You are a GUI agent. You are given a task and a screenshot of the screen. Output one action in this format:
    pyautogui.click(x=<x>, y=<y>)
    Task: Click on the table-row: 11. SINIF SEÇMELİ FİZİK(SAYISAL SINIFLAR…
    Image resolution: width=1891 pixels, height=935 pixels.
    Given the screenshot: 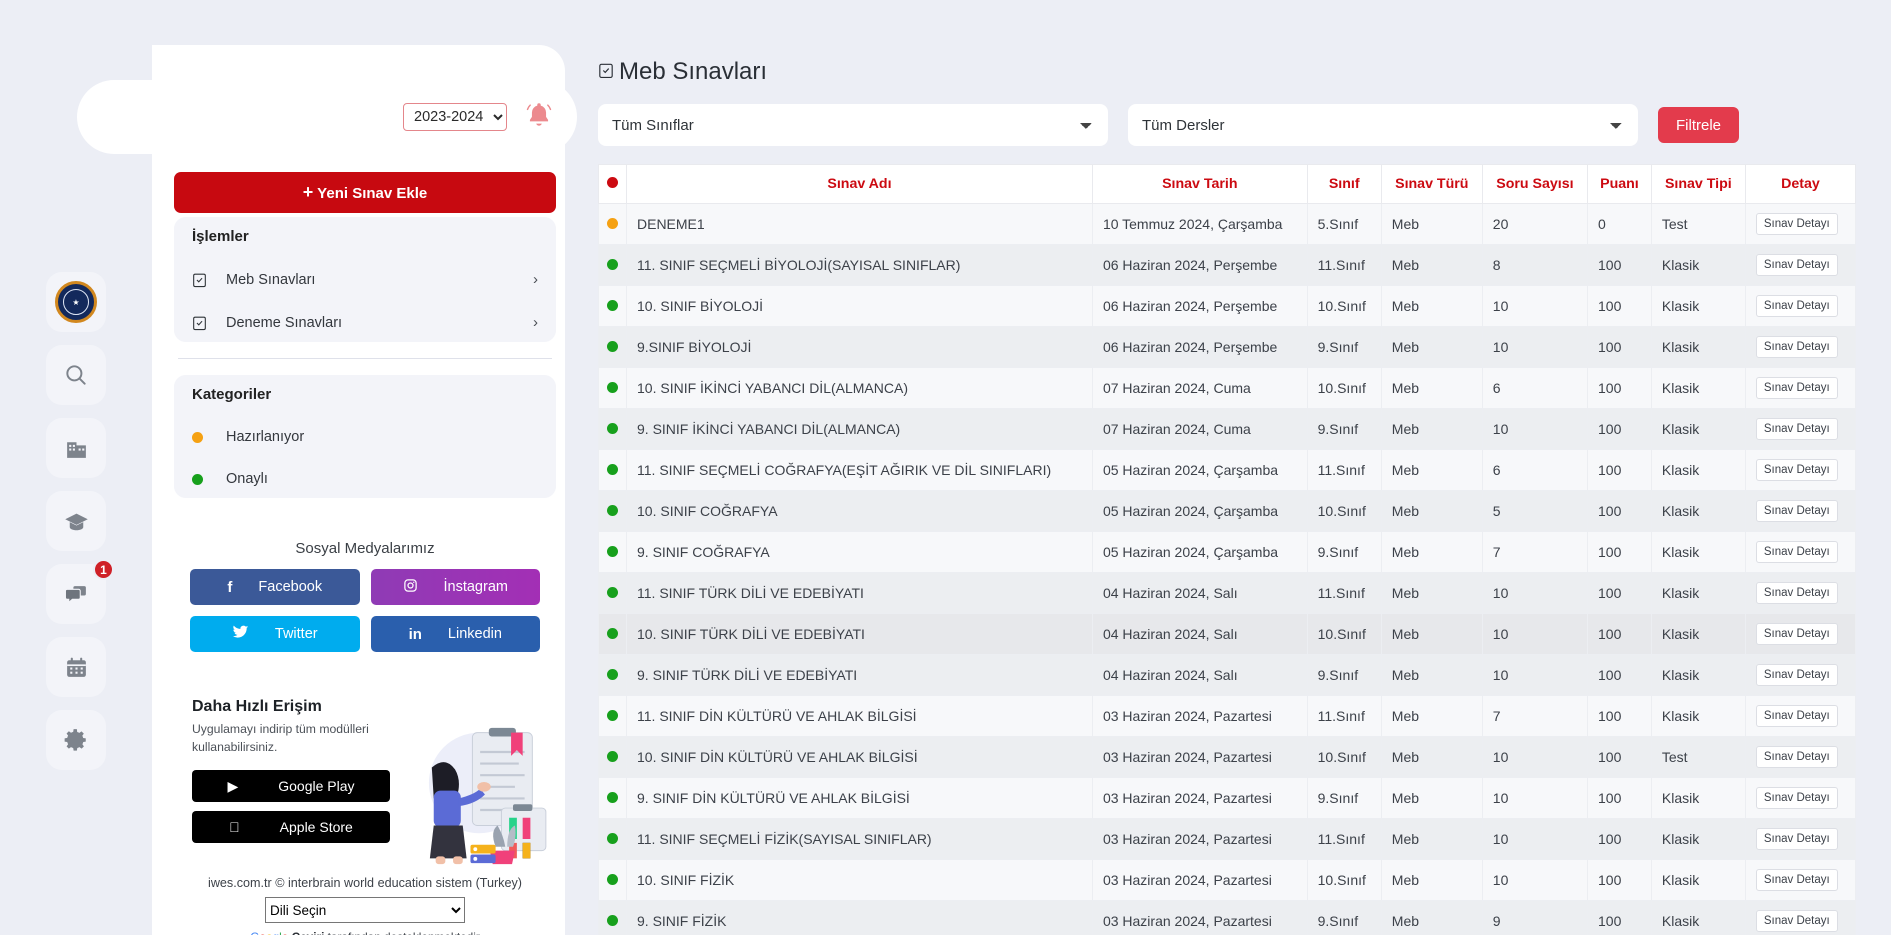 What is the action you would take?
    pyautogui.click(x=1227, y=839)
    